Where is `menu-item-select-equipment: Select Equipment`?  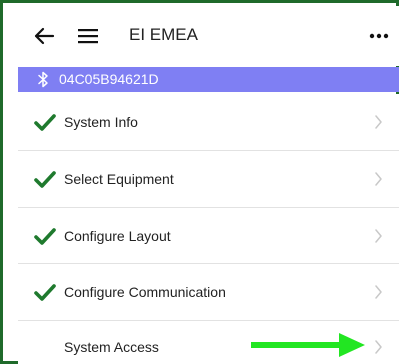 menu-item-select-equipment: Select Equipment is located at coordinates (208, 179).